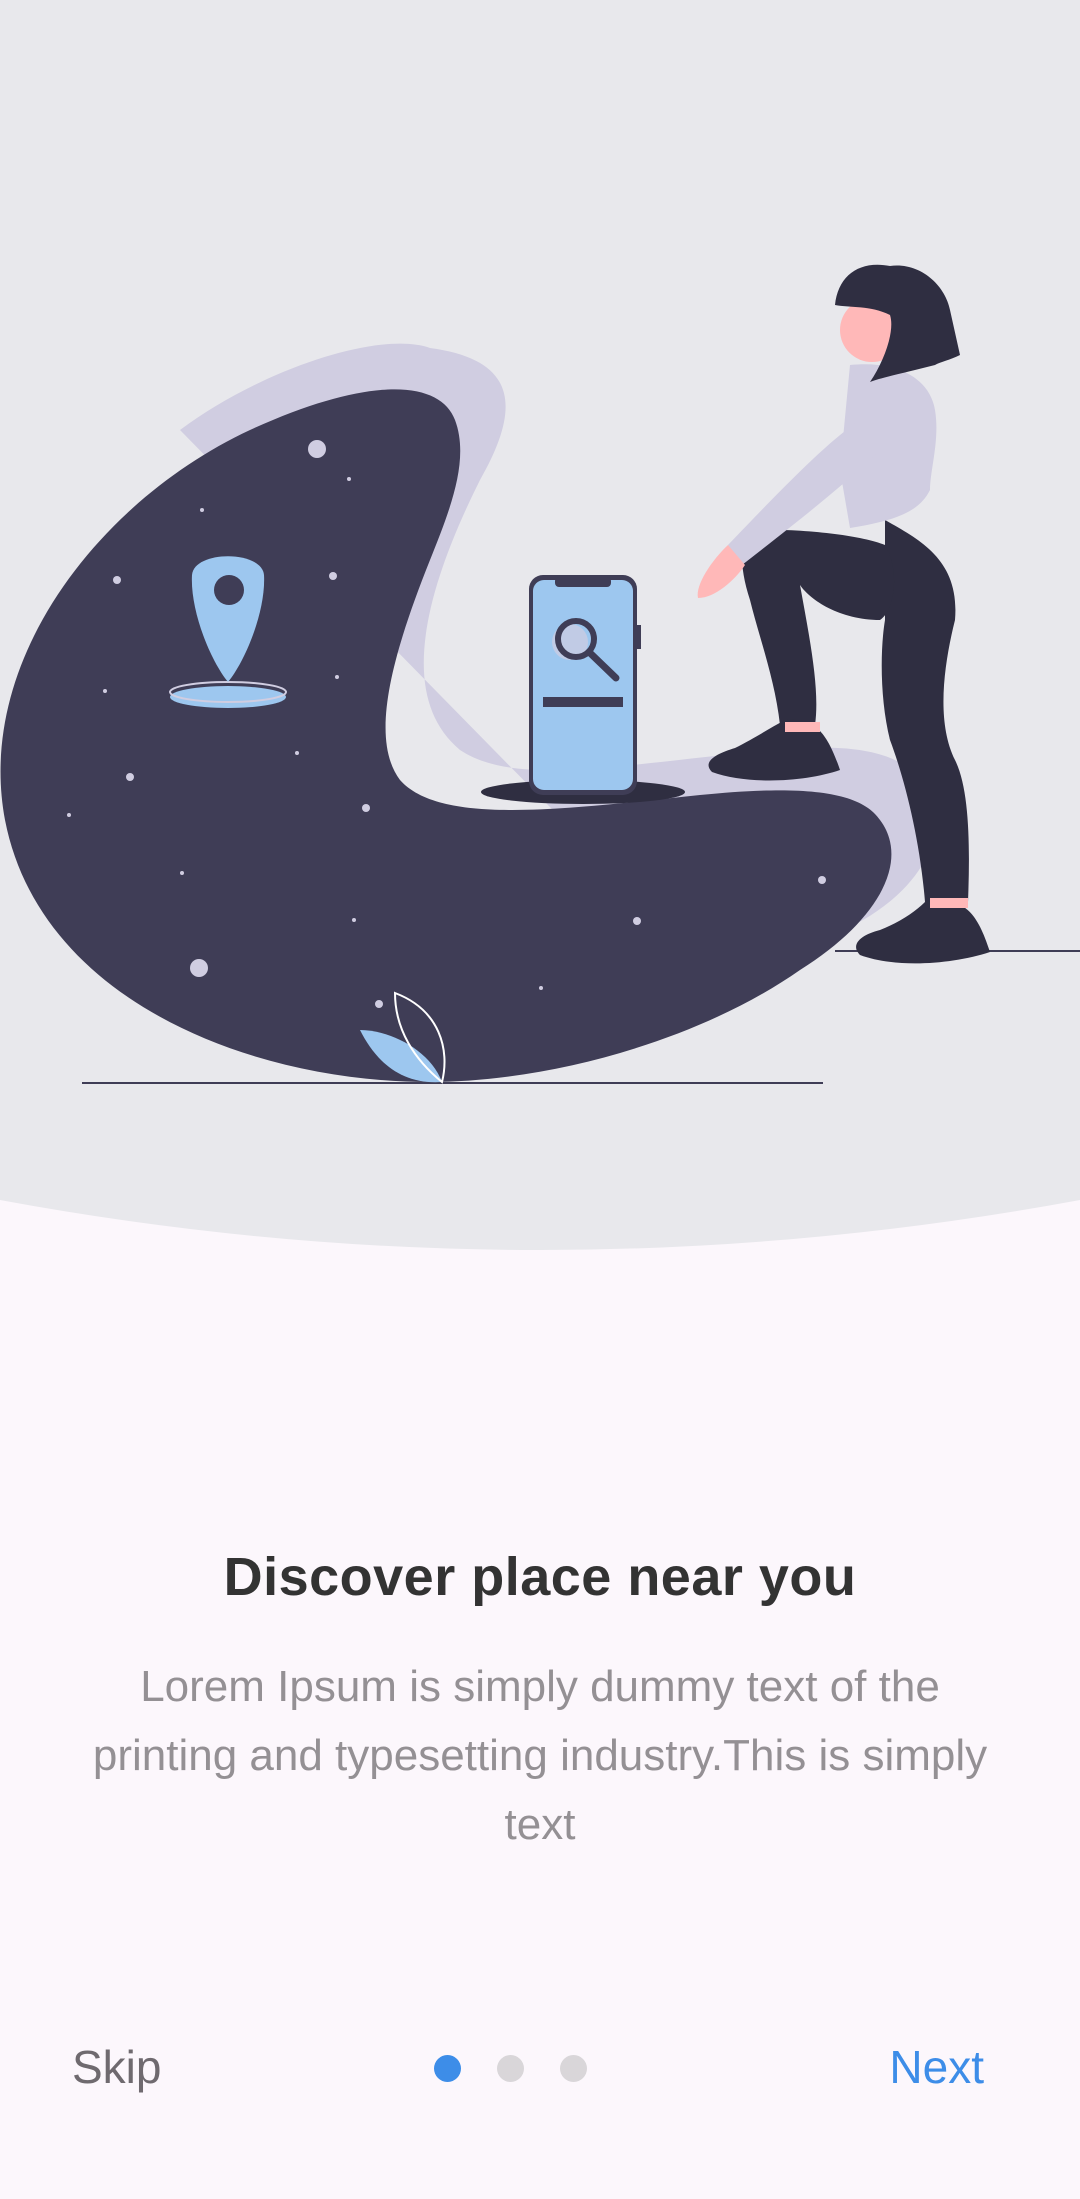 The width and height of the screenshot is (1080, 2199). I want to click on next-button: Next, so click(936, 2067).